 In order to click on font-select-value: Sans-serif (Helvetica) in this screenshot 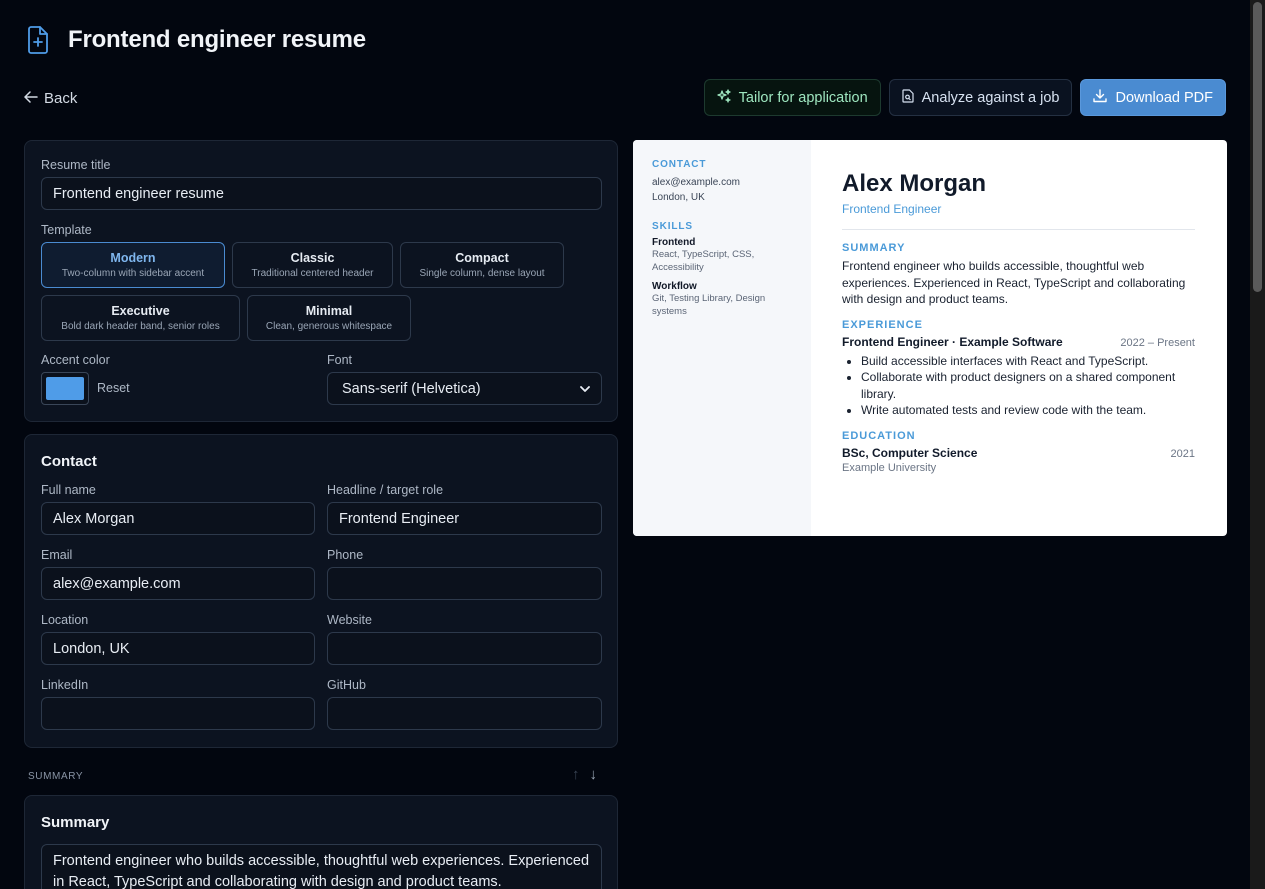, I will do `click(411, 388)`.